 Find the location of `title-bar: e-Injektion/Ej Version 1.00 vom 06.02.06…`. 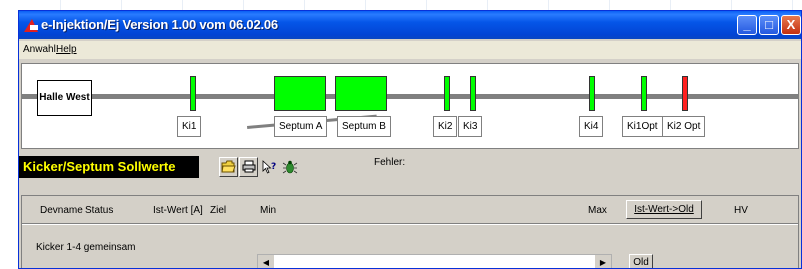

title-bar: e-Injektion/Ej Version 1.00 vom 06.02.06… is located at coordinates (410, 25).